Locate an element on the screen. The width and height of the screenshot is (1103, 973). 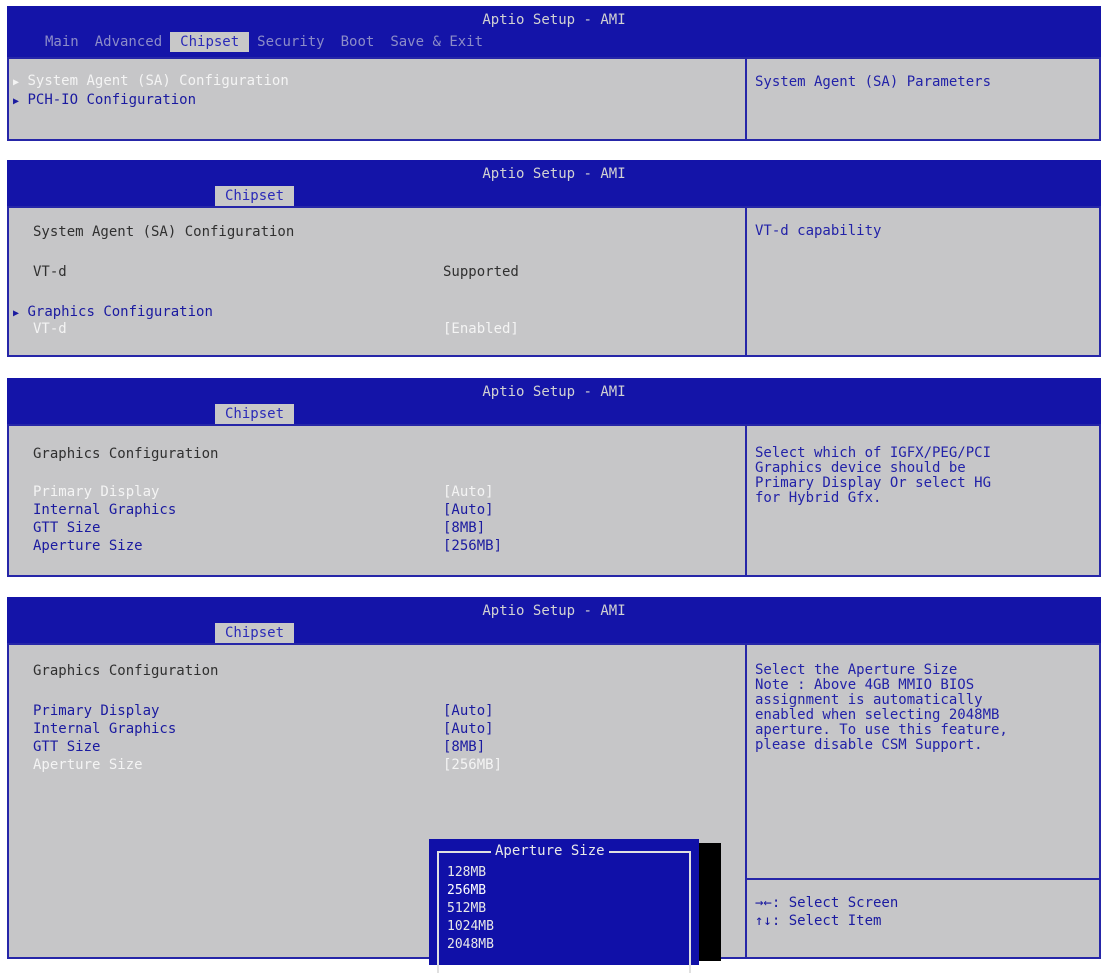
help-key-divider is located at coordinates (923, 879).